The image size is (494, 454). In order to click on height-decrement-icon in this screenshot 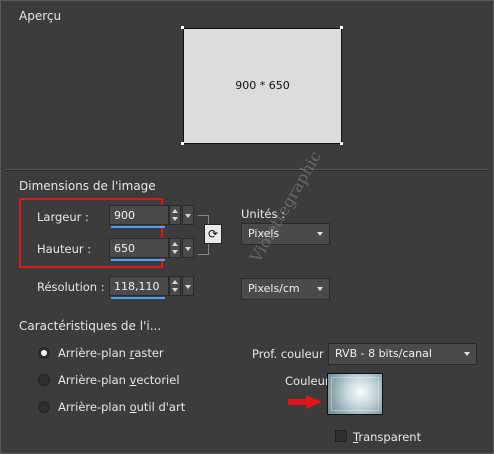, I will do `click(175, 252)`.